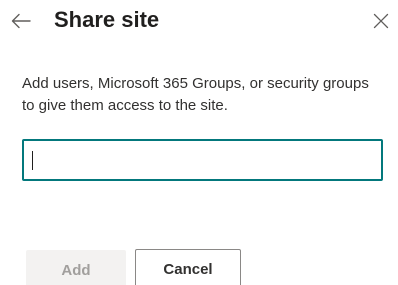 The width and height of the screenshot is (398, 285). Describe the element at coordinates (76, 267) in the screenshot. I see `add-button: Add` at that location.